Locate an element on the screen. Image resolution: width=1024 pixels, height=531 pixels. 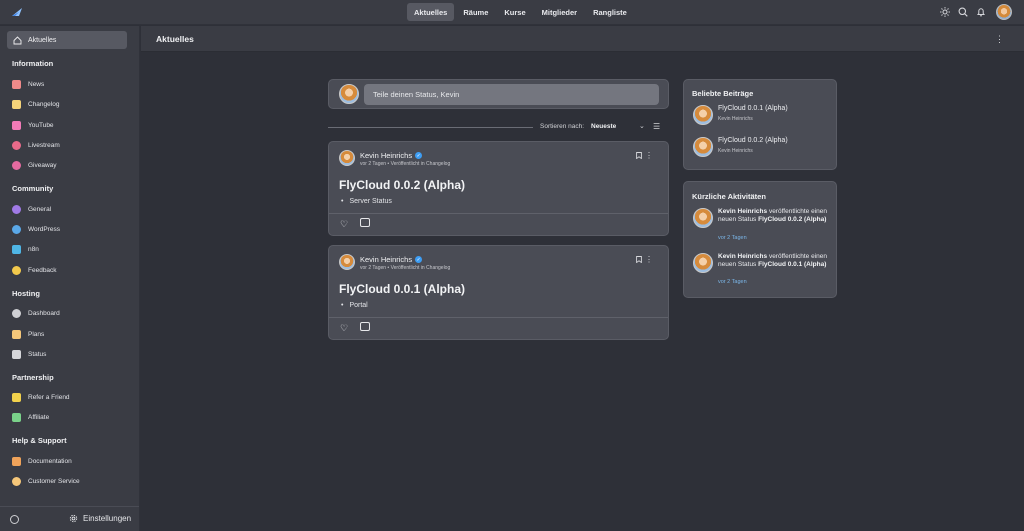
popular-post-title: FlyCloud 0.0.2 (Alpha) is located at coordinates (753, 140).